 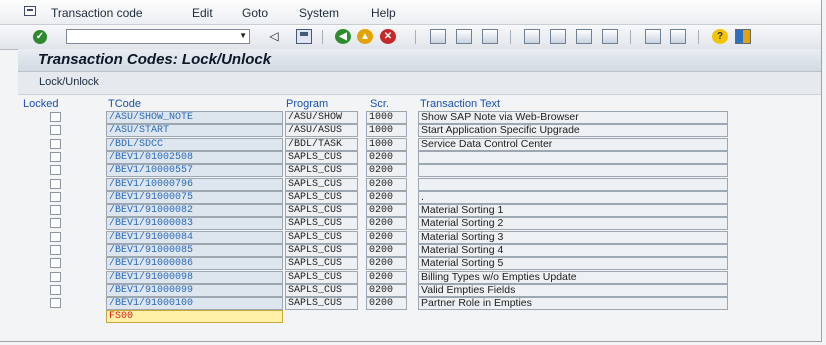 What do you see at coordinates (573, 131) in the screenshot?
I see `transaction-text-cell: Start Application Specific Upgrade` at bounding box center [573, 131].